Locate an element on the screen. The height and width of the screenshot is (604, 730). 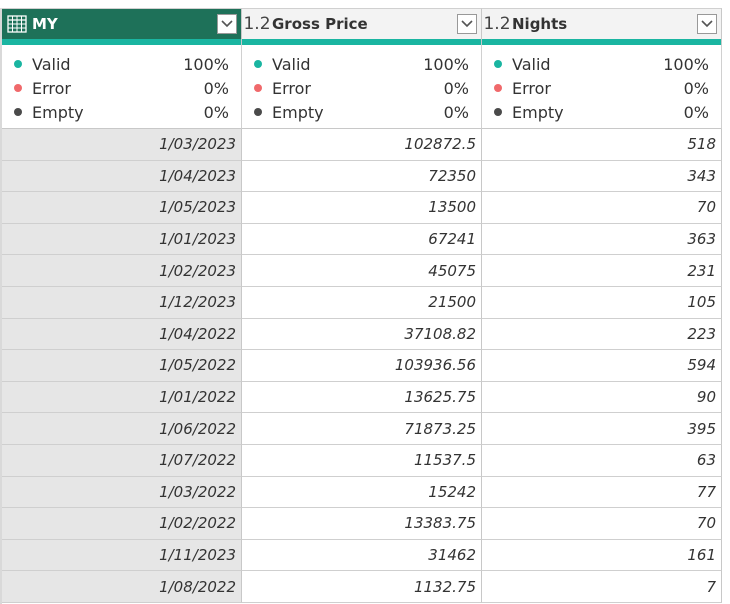
table-cell: 15242 is located at coordinates (362, 492).